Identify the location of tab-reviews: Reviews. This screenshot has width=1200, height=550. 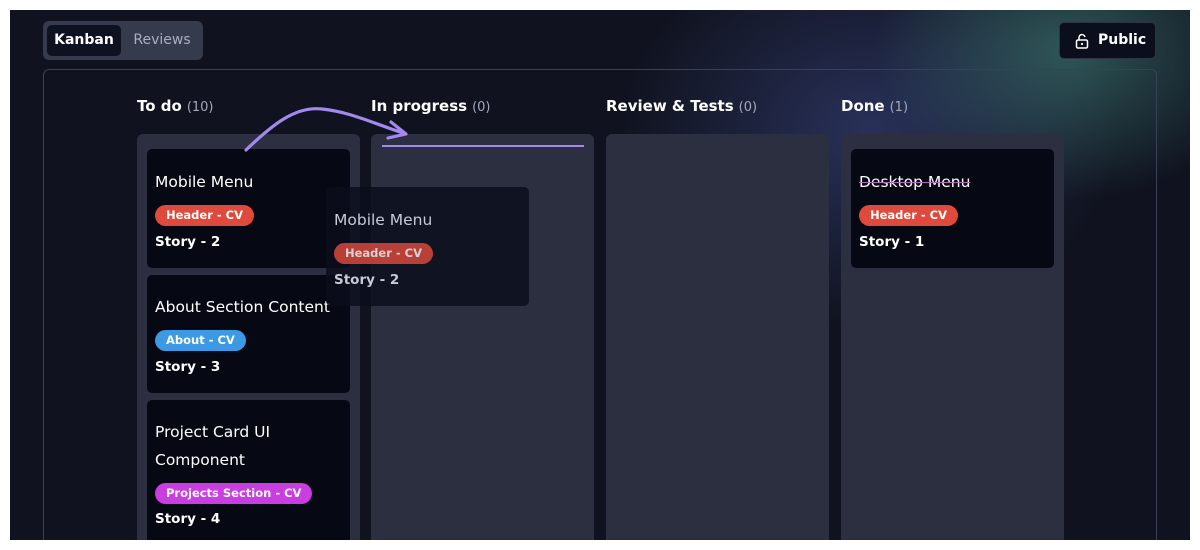
(162, 40).